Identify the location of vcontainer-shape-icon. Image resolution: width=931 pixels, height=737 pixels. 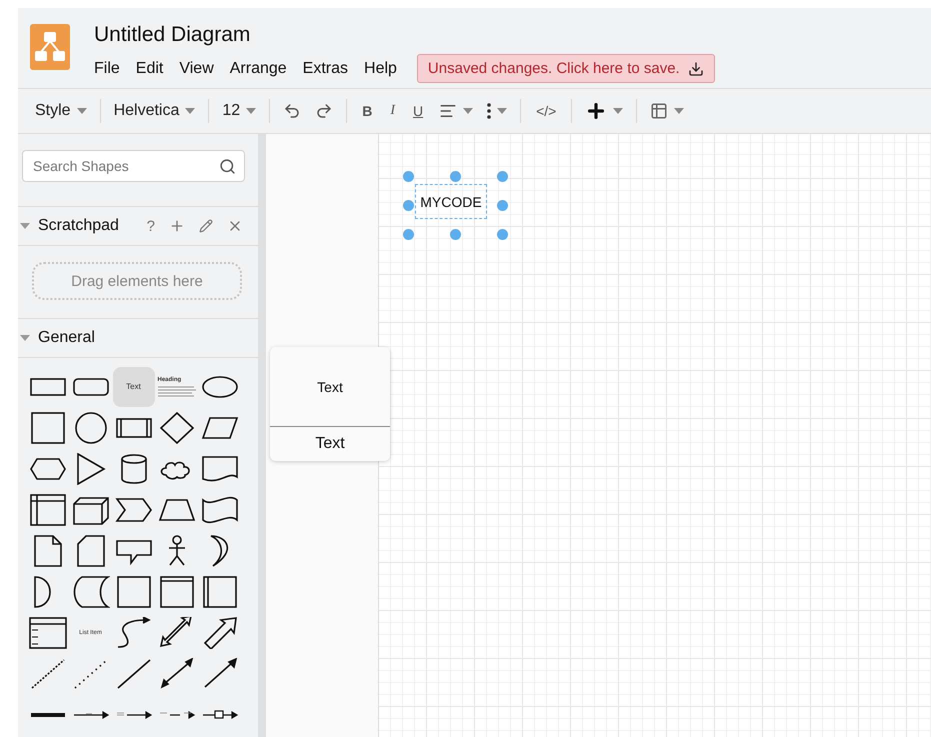
(219, 592).